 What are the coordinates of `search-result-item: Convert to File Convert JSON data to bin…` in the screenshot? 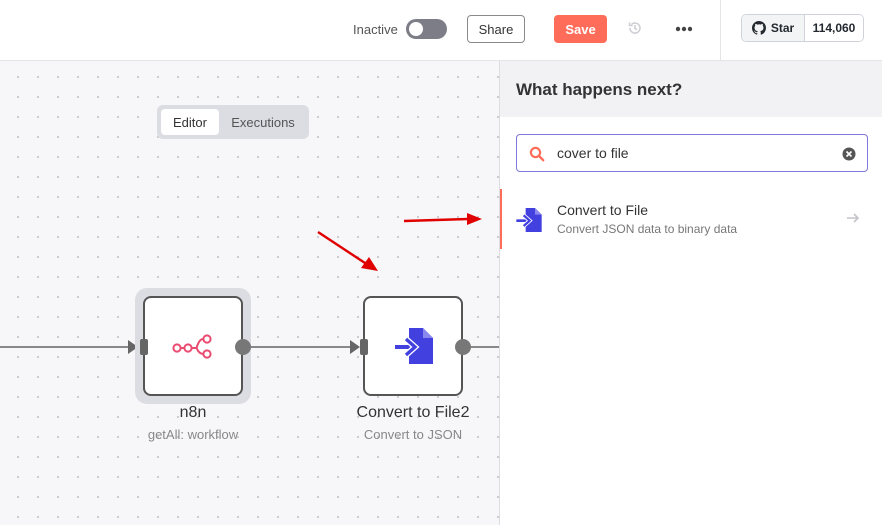 It's located at (691, 219).